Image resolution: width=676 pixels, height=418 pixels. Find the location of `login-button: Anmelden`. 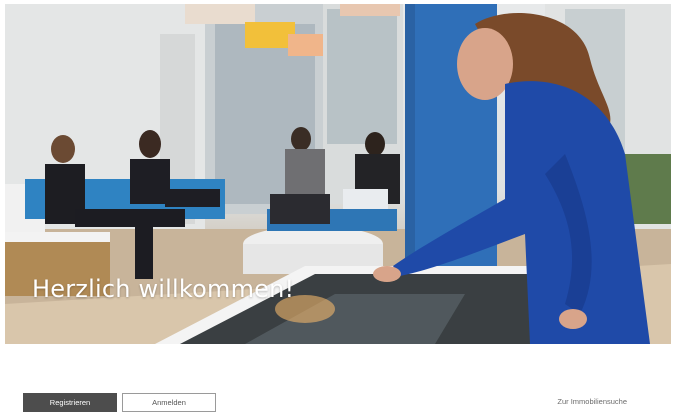

login-button: Anmelden is located at coordinates (169, 402).